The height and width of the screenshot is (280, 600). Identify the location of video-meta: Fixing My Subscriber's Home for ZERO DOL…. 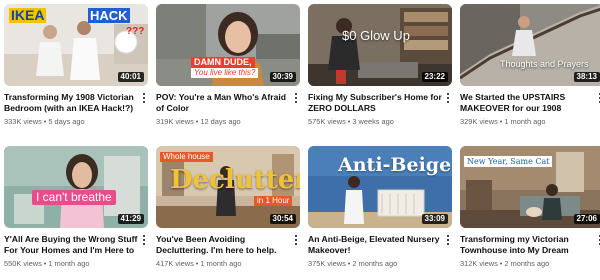
(380, 106).